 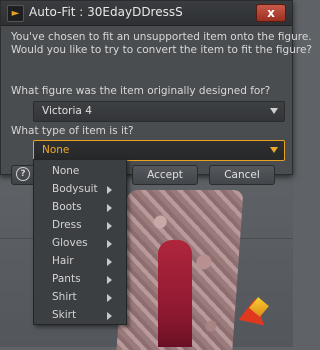 I want to click on menu-item-label: Hair, so click(x=63, y=261).